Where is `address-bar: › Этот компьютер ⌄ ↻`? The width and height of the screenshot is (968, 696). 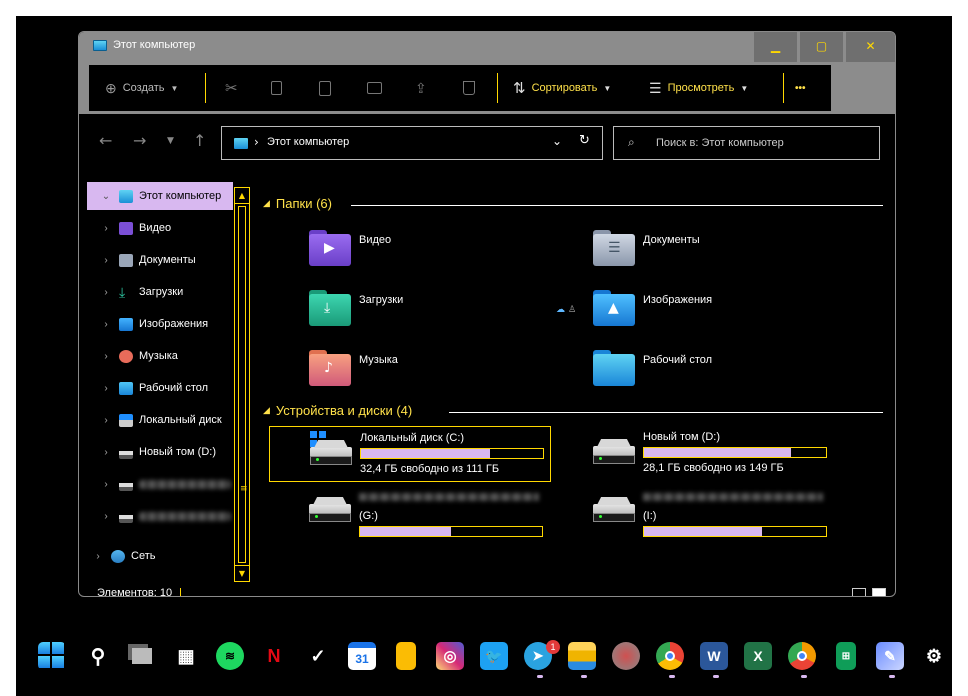 address-bar: › Этот компьютер ⌄ ↻ is located at coordinates (412, 143).